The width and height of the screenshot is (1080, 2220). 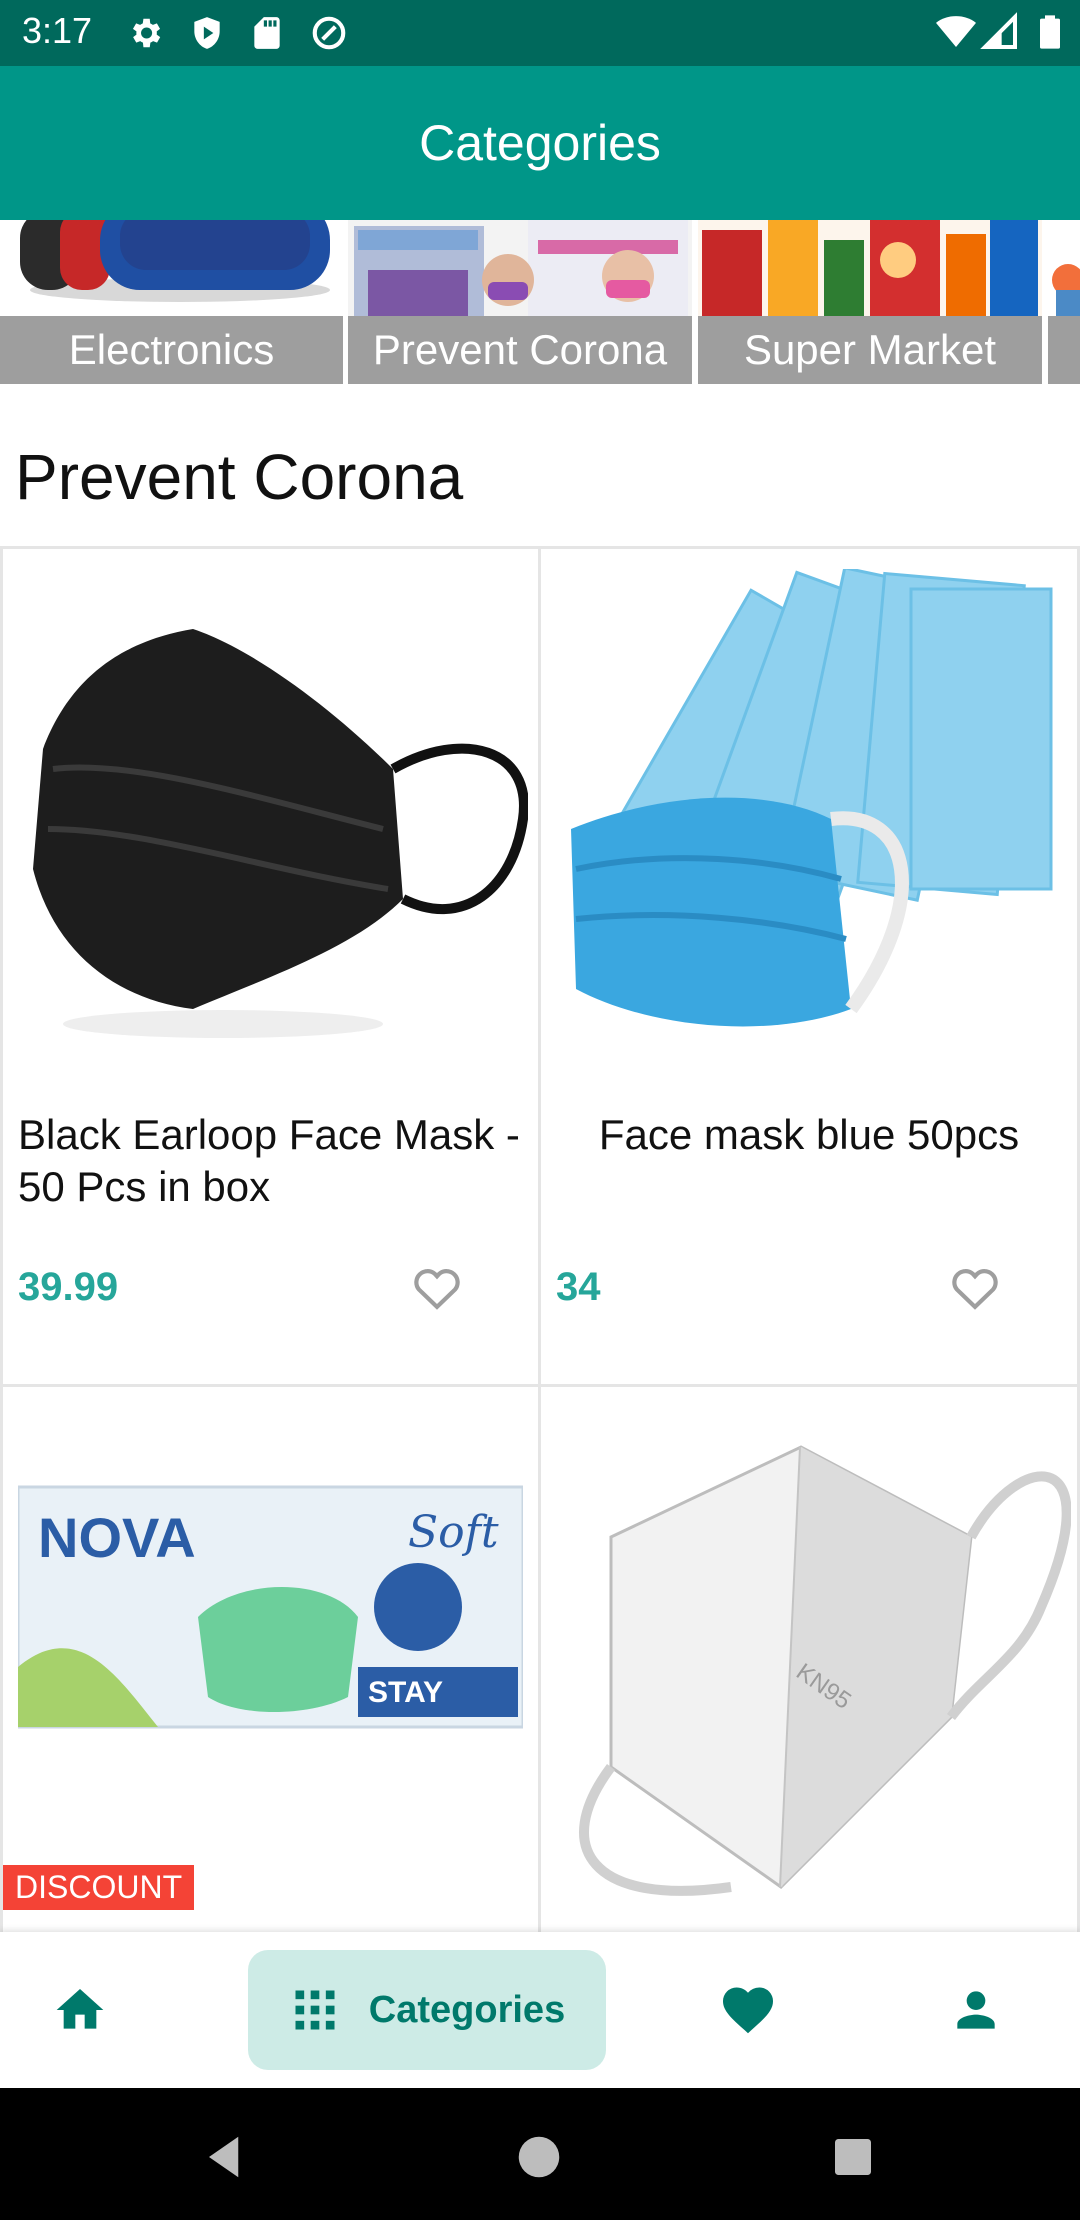 I want to click on page-title: Categories, so click(x=540, y=143).